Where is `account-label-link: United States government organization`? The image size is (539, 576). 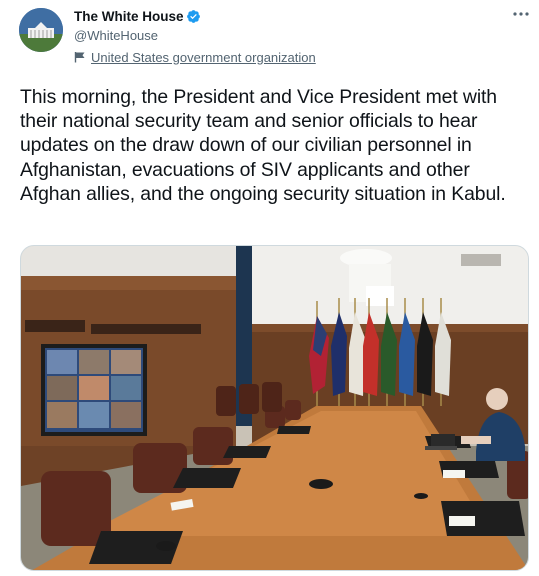
account-label-link: United States government organization is located at coordinates (203, 57).